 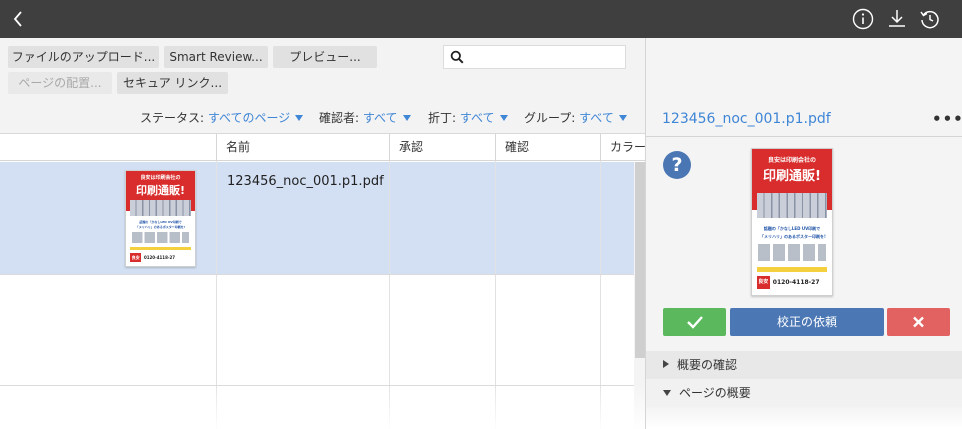 I want to click on panel-fade, so click(x=804, y=418).